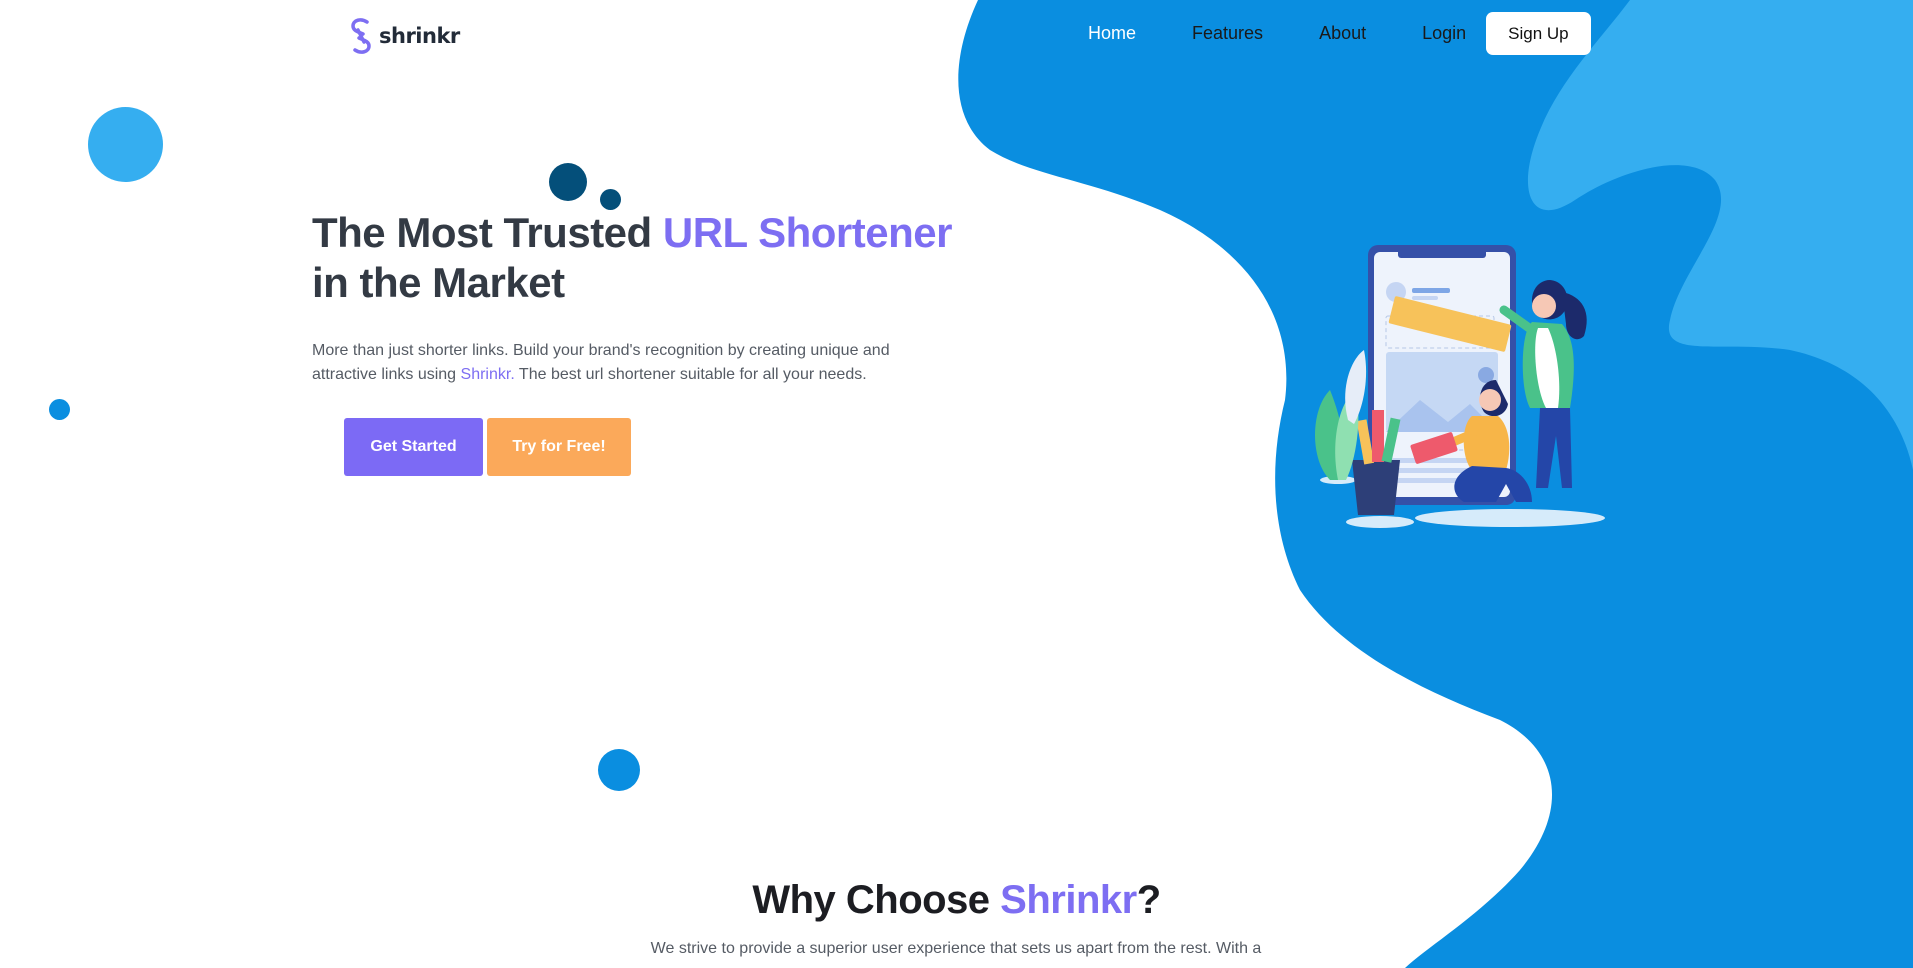 Image resolution: width=1913 pixels, height=968 pixels. Describe the element at coordinates (1460, 386) in the screenshot. I see `hero-illustration` at that location.